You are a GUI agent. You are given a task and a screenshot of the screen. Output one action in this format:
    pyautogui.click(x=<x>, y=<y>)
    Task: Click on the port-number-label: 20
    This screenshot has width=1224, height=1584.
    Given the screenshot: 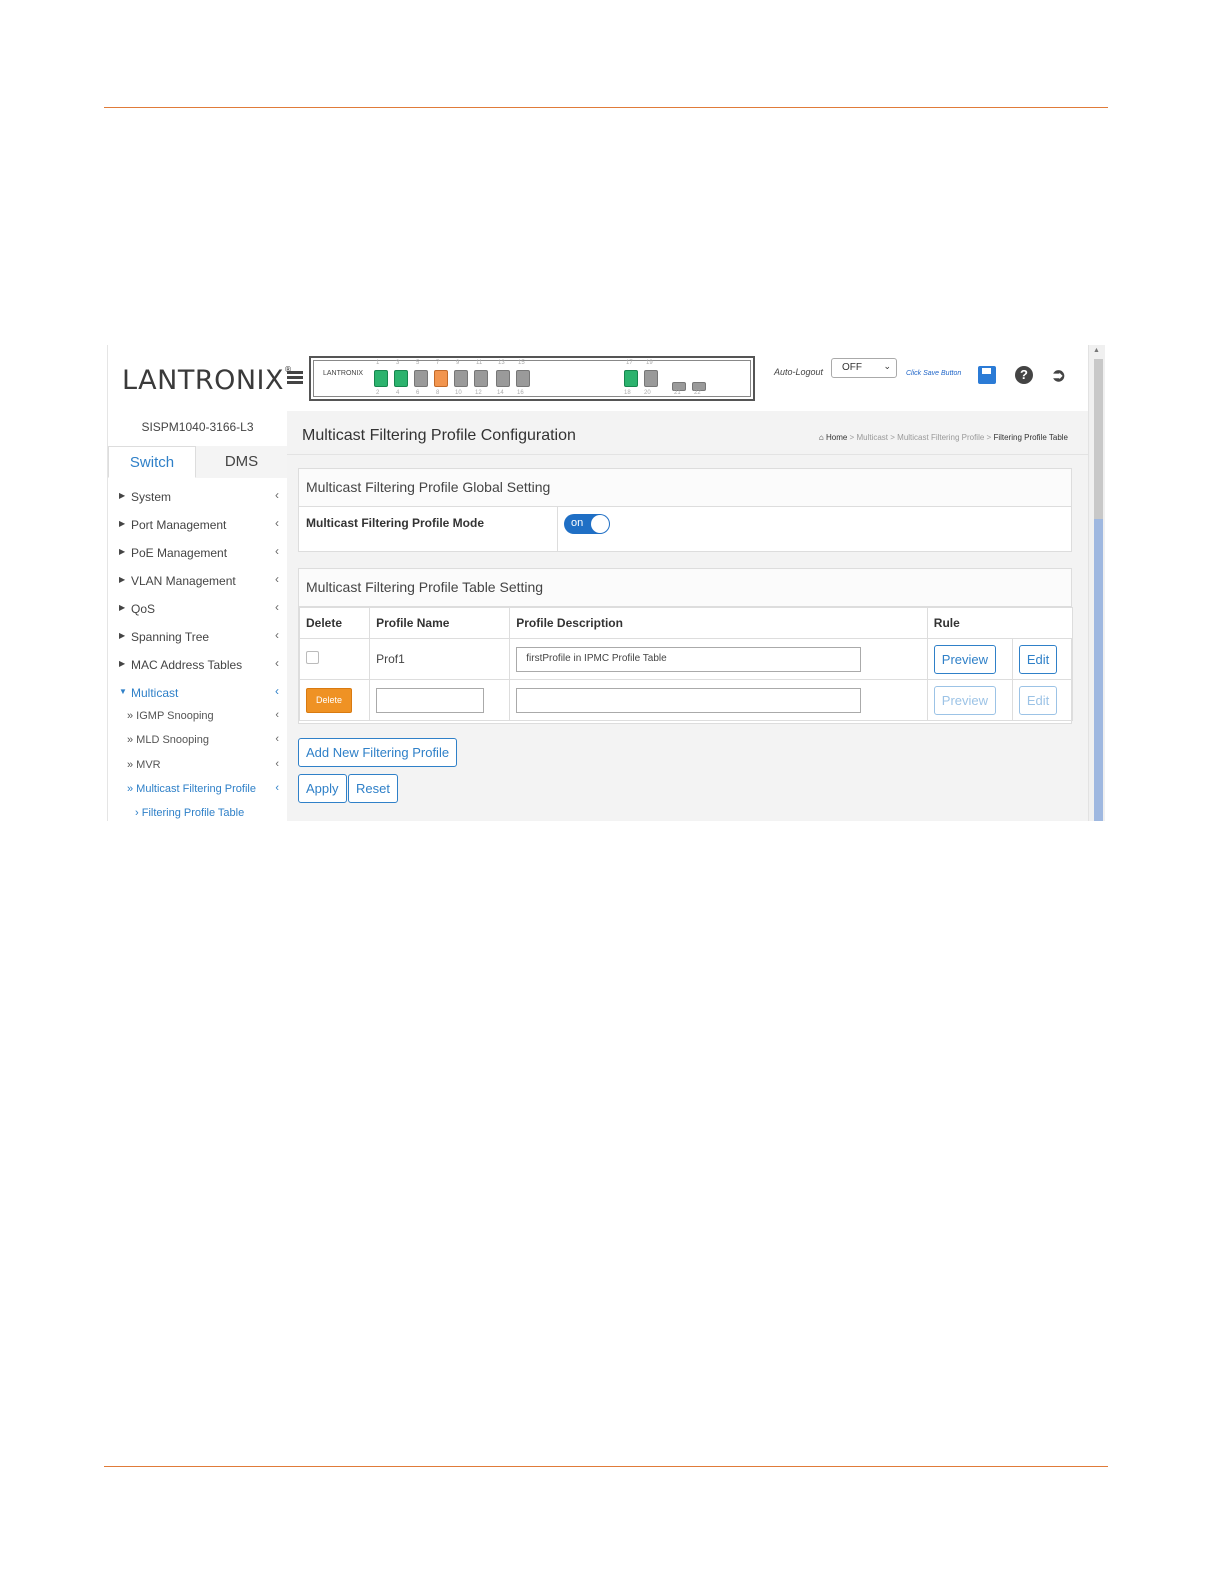 What is the action you would take?
    pyautogui.click(x=647, y=393)
    